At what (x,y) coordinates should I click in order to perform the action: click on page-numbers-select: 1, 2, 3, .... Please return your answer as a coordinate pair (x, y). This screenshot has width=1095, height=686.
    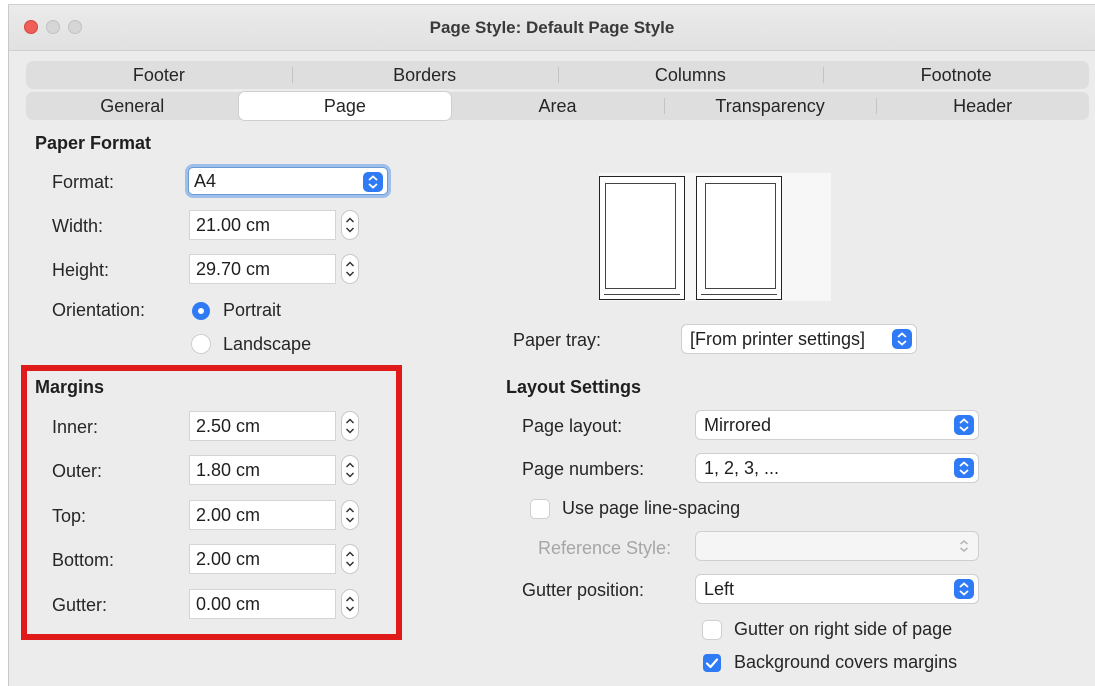
    Looking at the image, I should click on (837, 468).